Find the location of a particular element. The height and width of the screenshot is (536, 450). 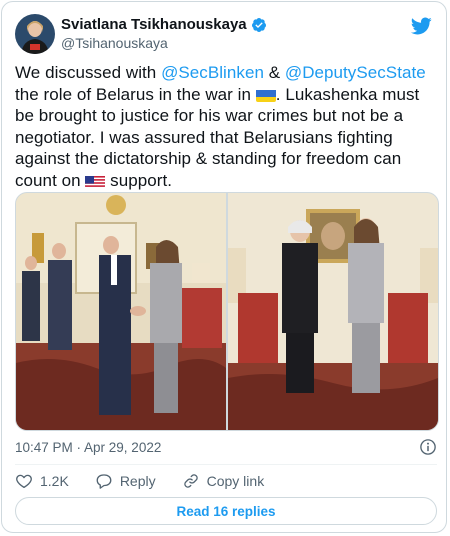

author-handle: @Tsihanouskaya is located at coordinates (114, 43).